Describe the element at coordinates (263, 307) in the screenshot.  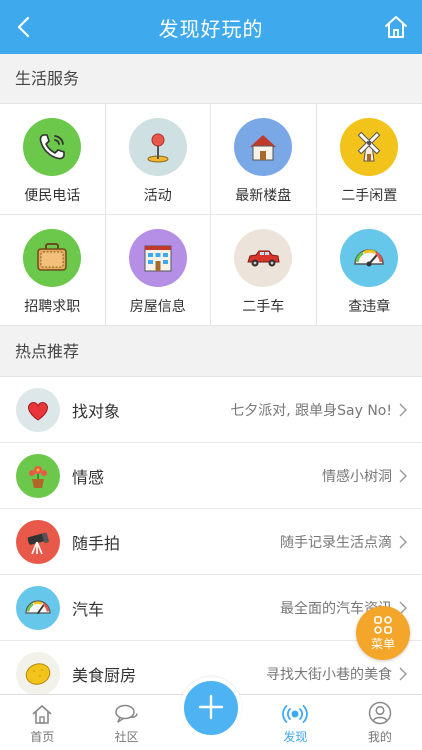
I see `service-label: 二手车` at that location.